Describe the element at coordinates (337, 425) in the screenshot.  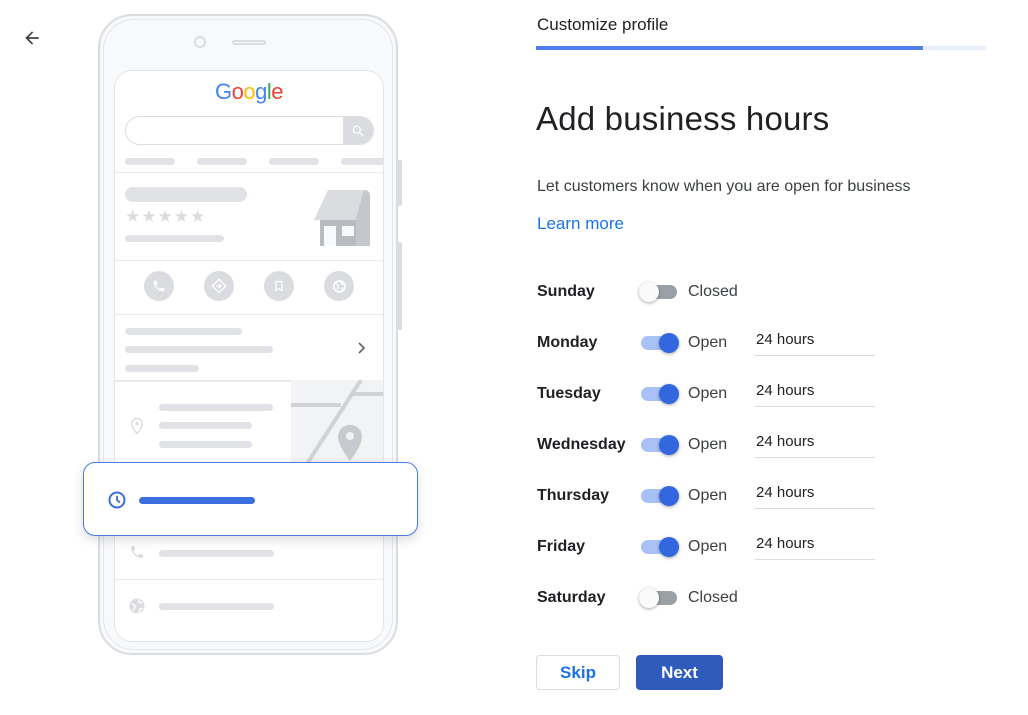
I see `mini-map` at that location.